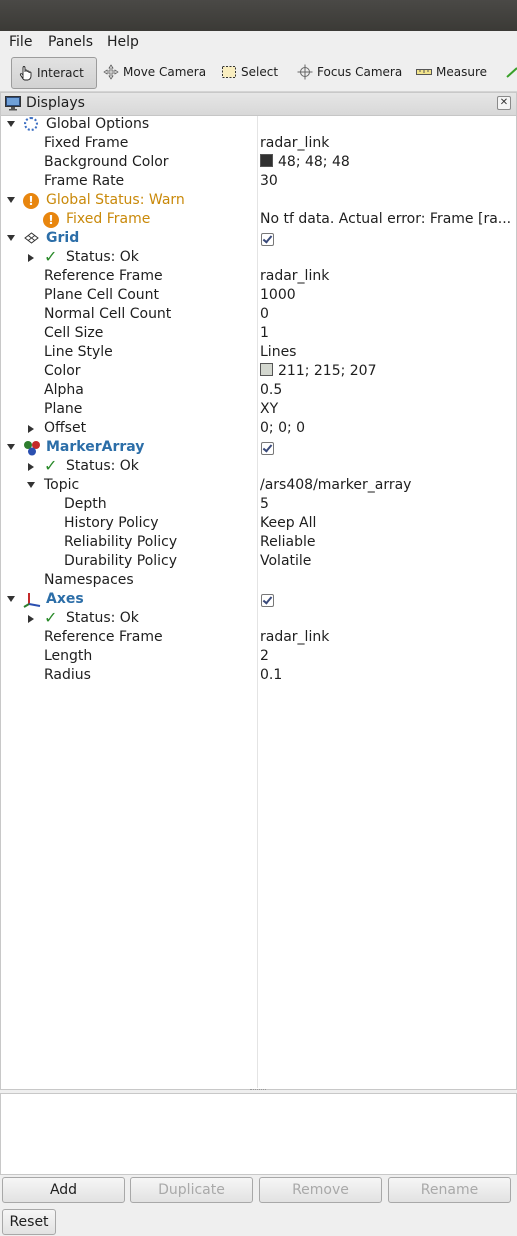 The height and width of the screenshot is (1236, 517). What do you see at coordinates (387, 143) in the screenshot?
I see `fixed-frame-value: radar_link` at bounding box center [387, 143].